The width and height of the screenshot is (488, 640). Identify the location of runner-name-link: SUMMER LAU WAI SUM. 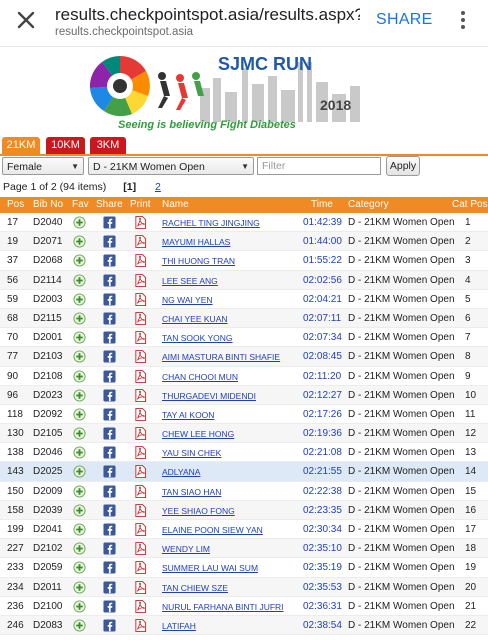
(210, 568).